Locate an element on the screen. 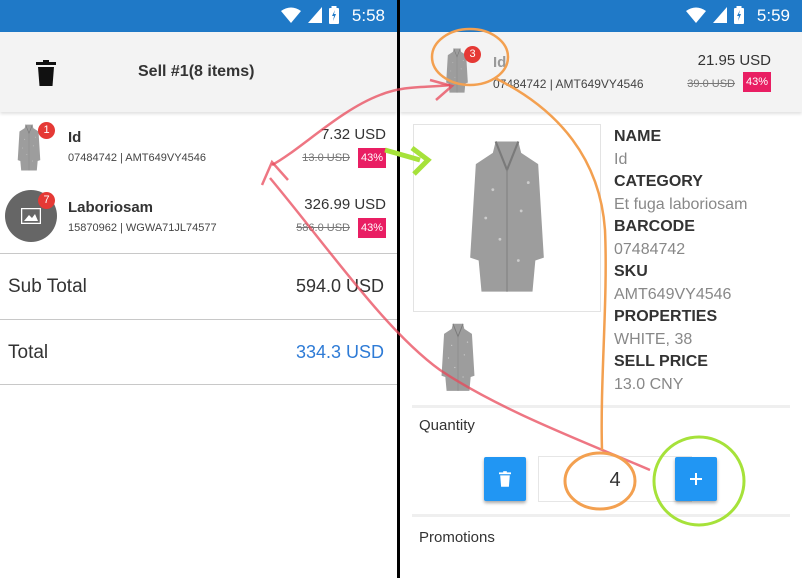  detail-value: WHITE, 38 is located at coordinates (653, 339).